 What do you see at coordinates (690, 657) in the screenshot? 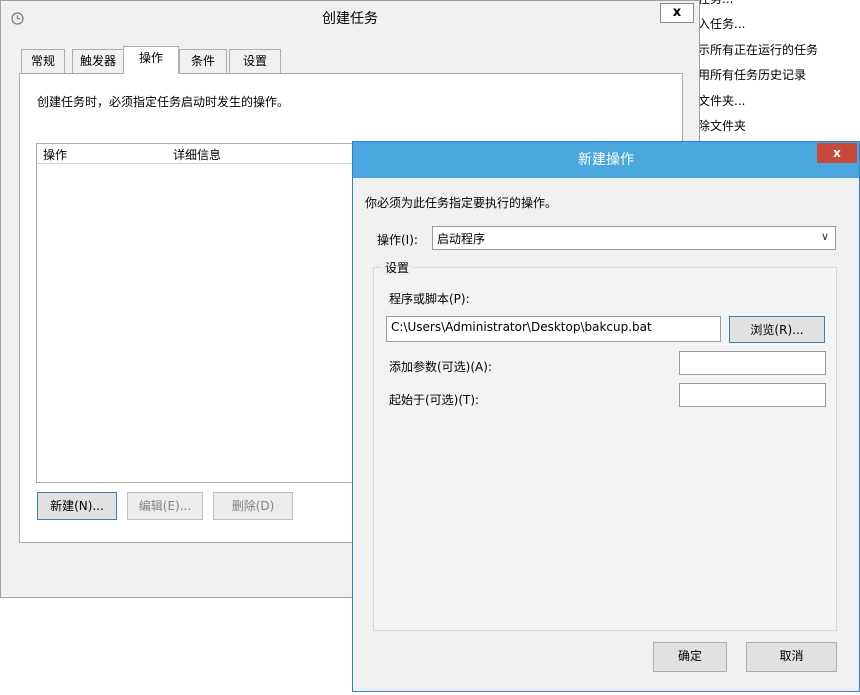
I see `ok-button: 确定` at bounding box center [690, 657].